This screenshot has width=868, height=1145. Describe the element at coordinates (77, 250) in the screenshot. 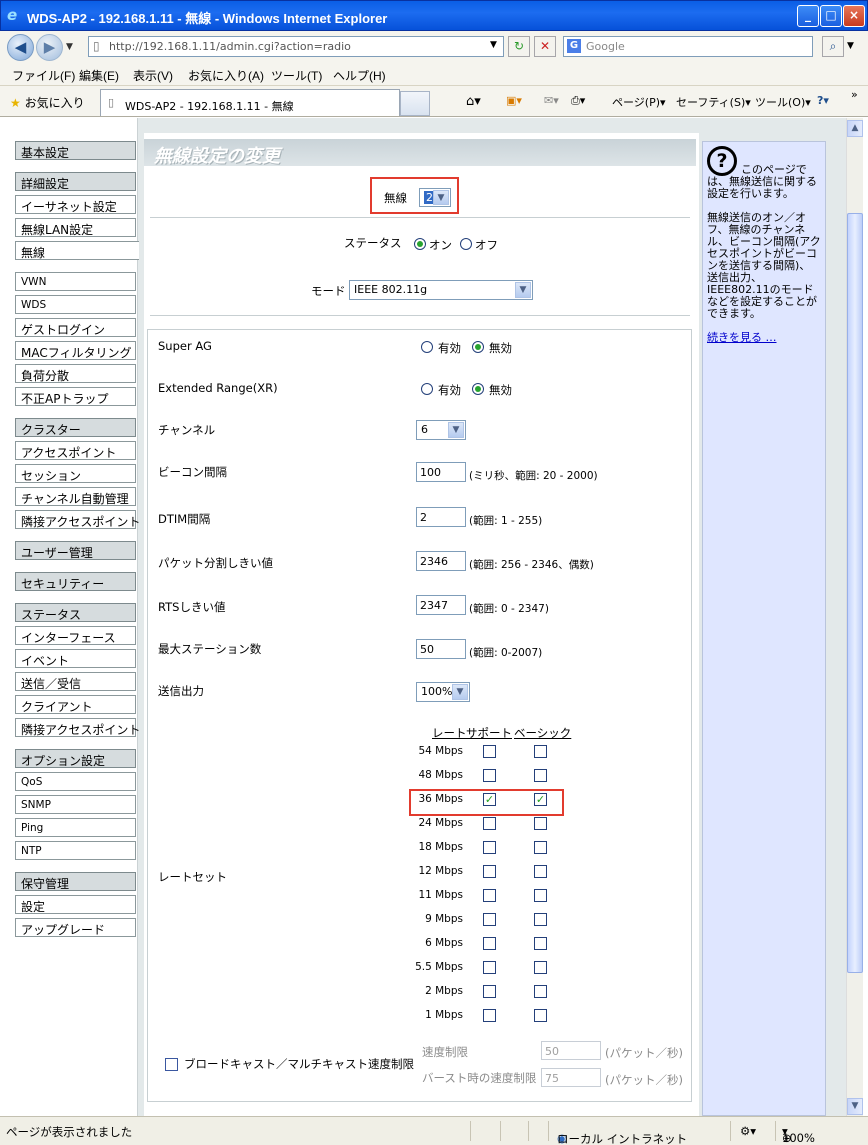

I see `sidebar-item: 無線` at that location.